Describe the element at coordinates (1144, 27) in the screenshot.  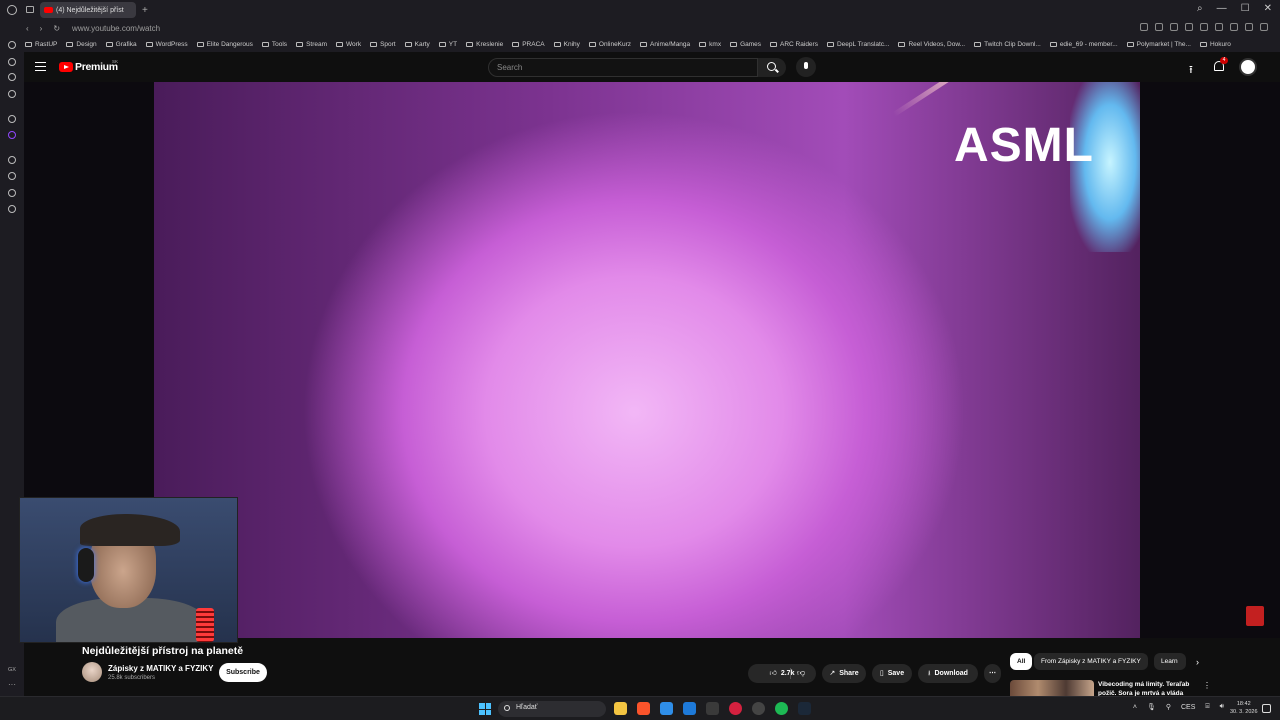
I see `bookmark-icon` at that location.